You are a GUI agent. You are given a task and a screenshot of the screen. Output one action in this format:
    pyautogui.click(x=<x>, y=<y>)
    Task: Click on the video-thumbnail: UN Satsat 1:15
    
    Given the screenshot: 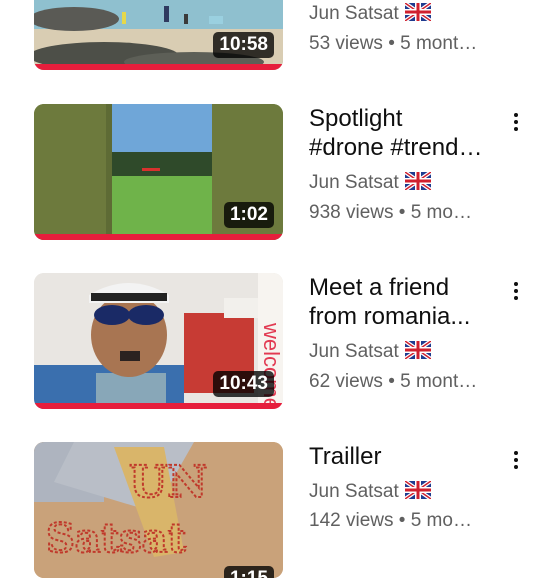 What is the action you would take?
    pyautogui.click(x=158, y=510)
    